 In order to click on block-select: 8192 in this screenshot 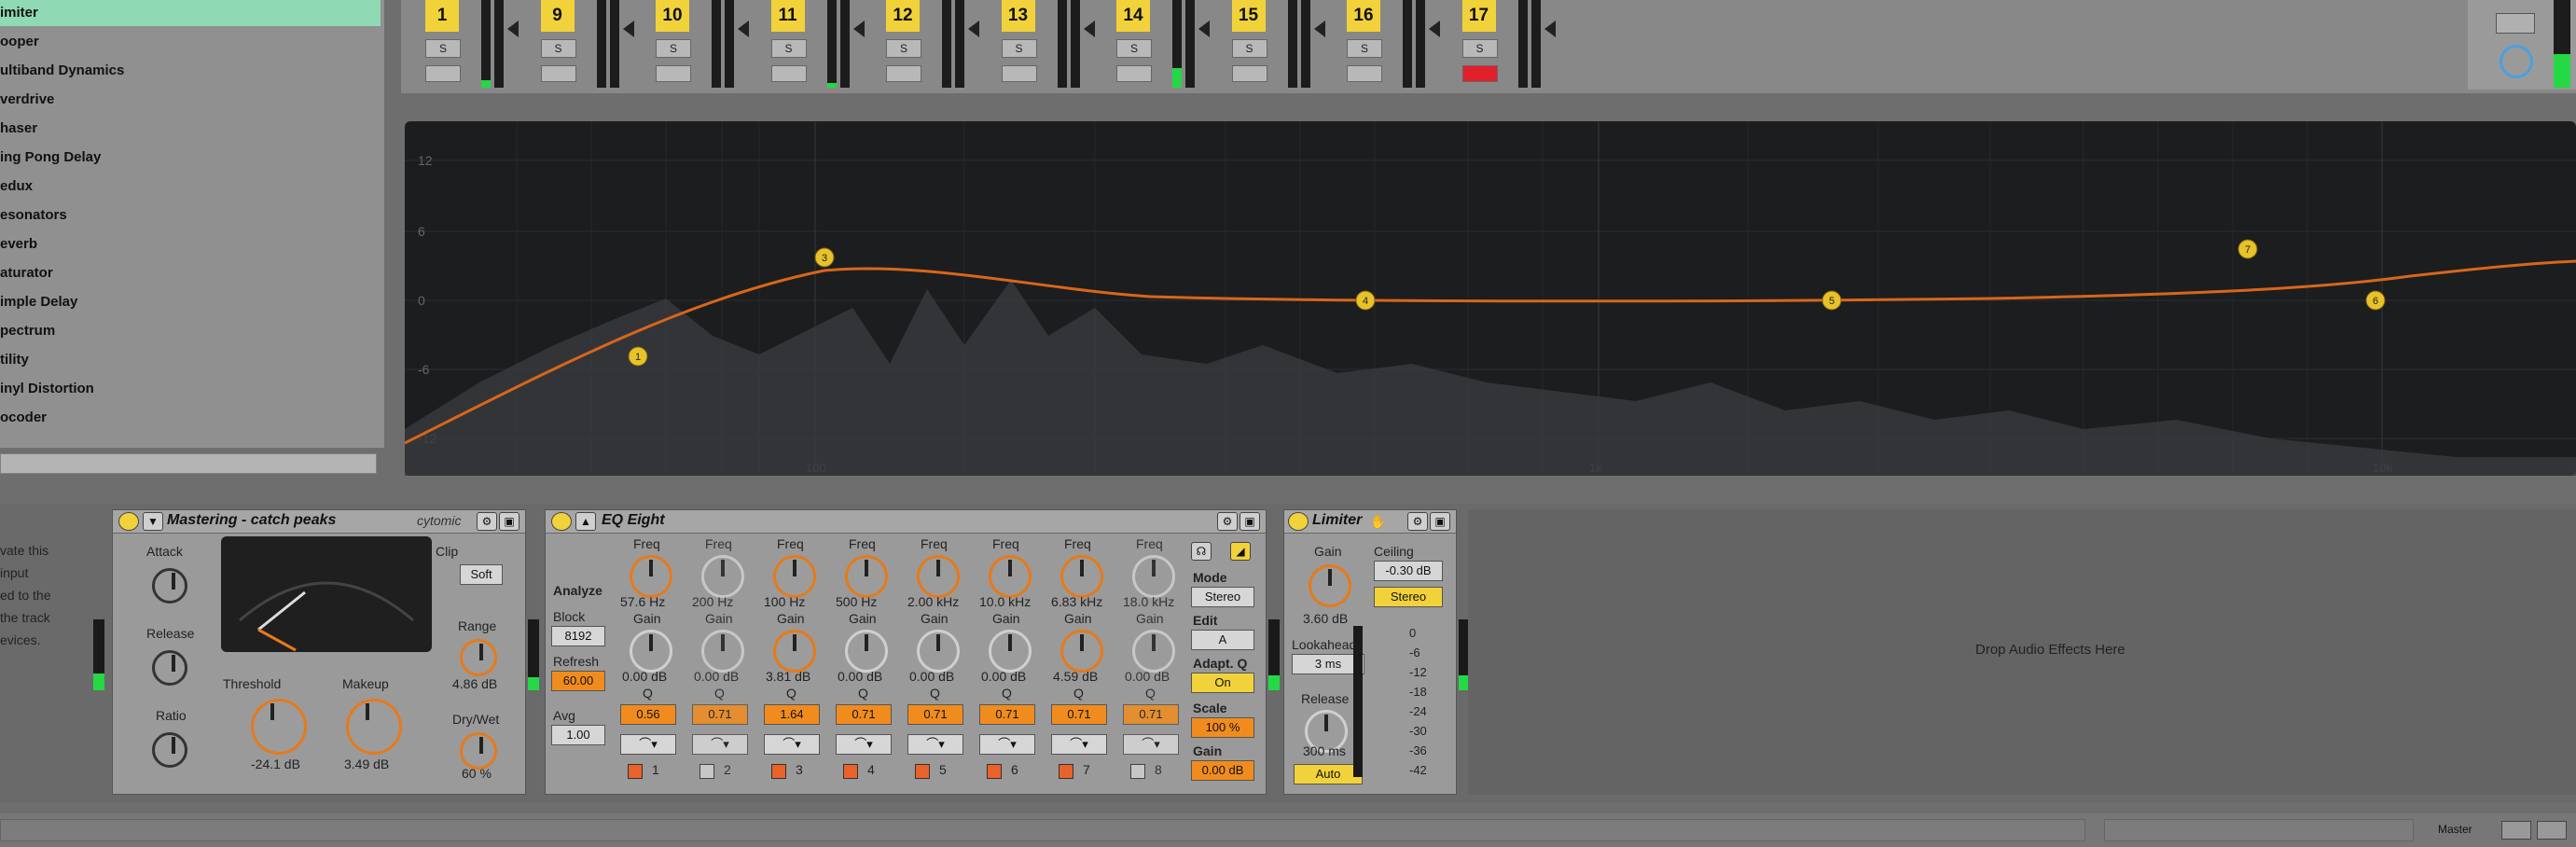, I will do `click(578, 636)`.